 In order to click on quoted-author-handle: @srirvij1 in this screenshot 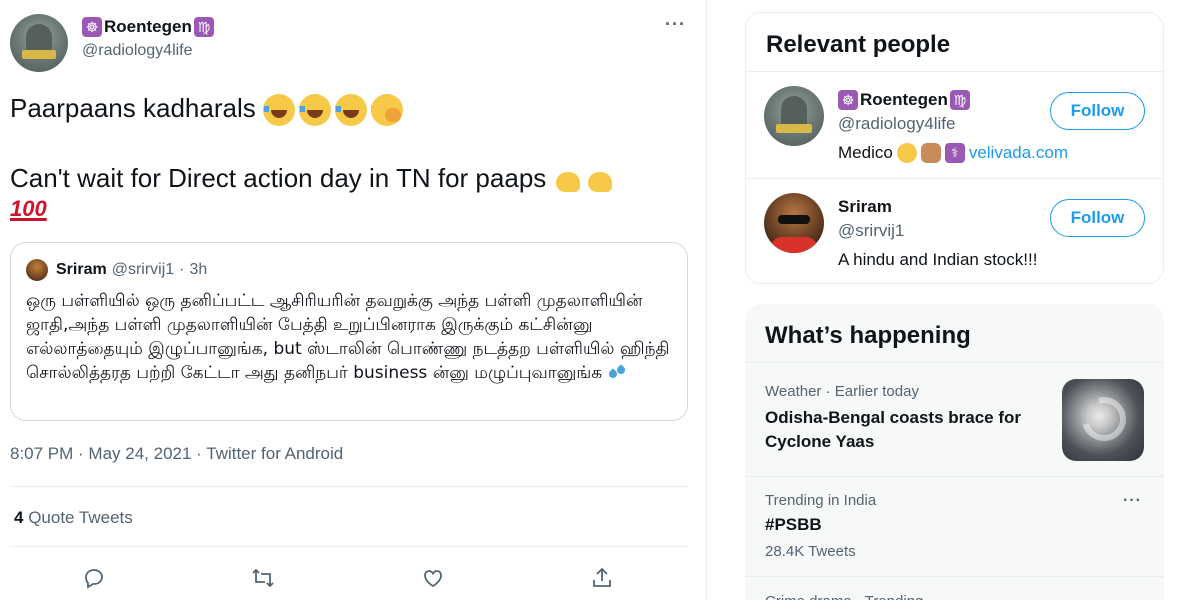, I will do `click(143, 270)`.